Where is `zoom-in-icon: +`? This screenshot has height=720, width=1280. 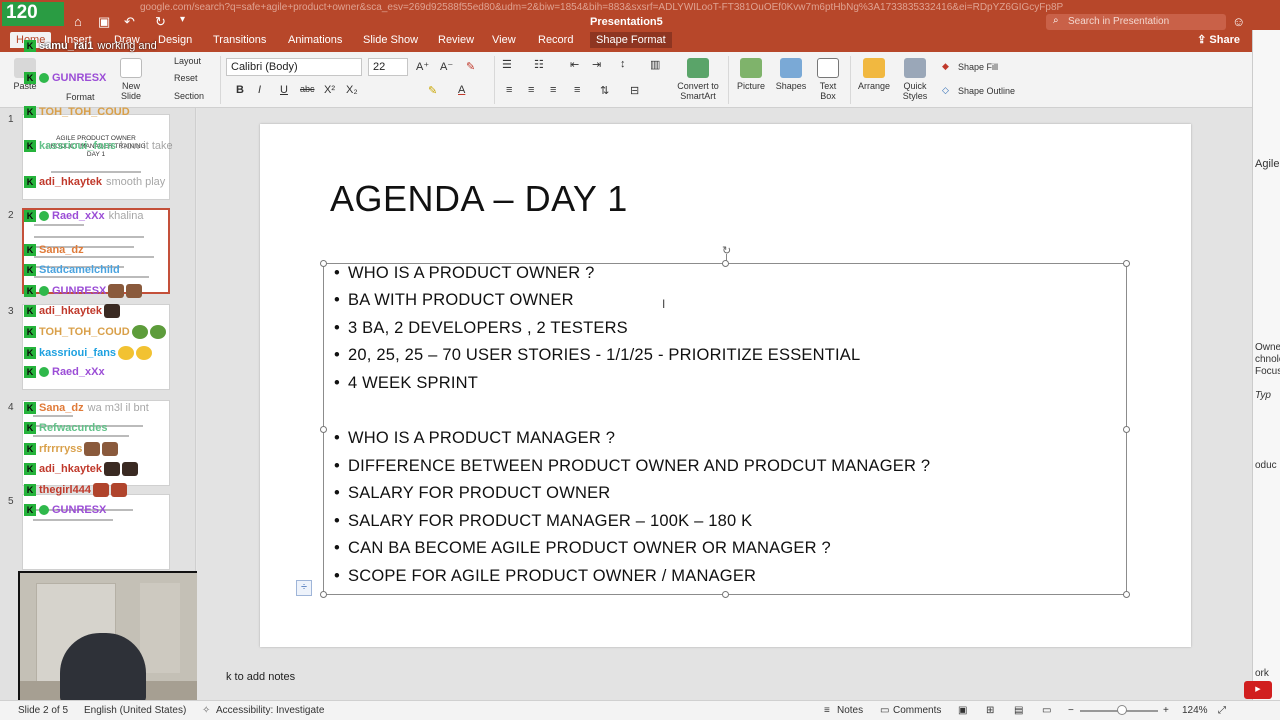 zoom-in-icon: + is located at coordinates (1166, 710).